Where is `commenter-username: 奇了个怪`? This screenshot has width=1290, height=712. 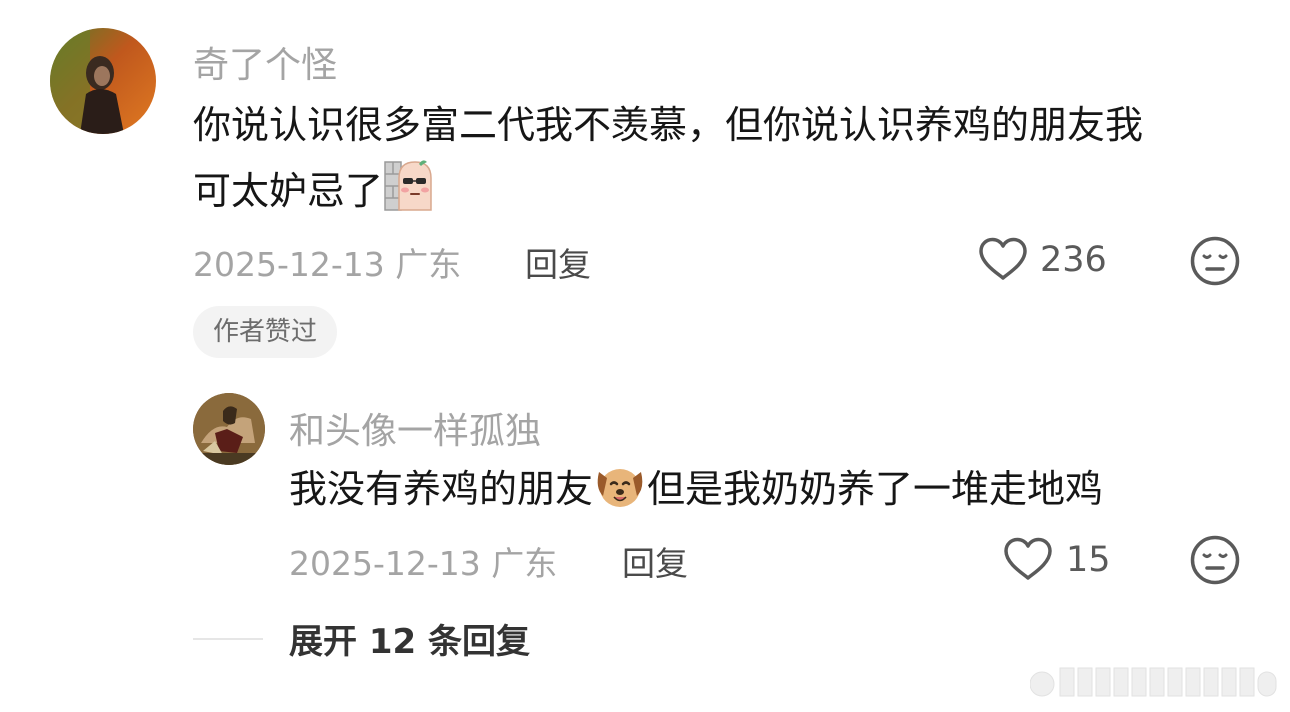 commenter-username: 奇了个怪 is located at coordinates (265, 62).